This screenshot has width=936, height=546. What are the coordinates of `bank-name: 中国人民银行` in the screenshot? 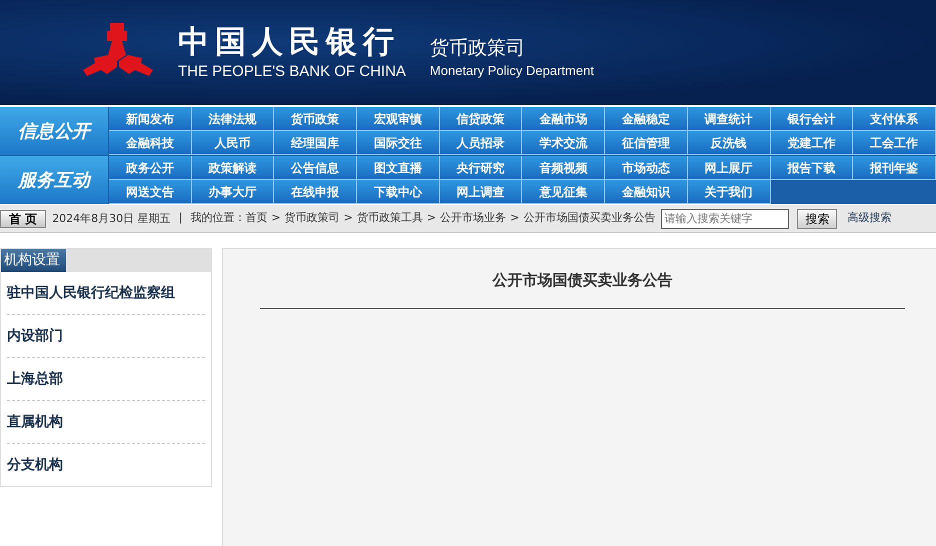 It's located at (289, 42).